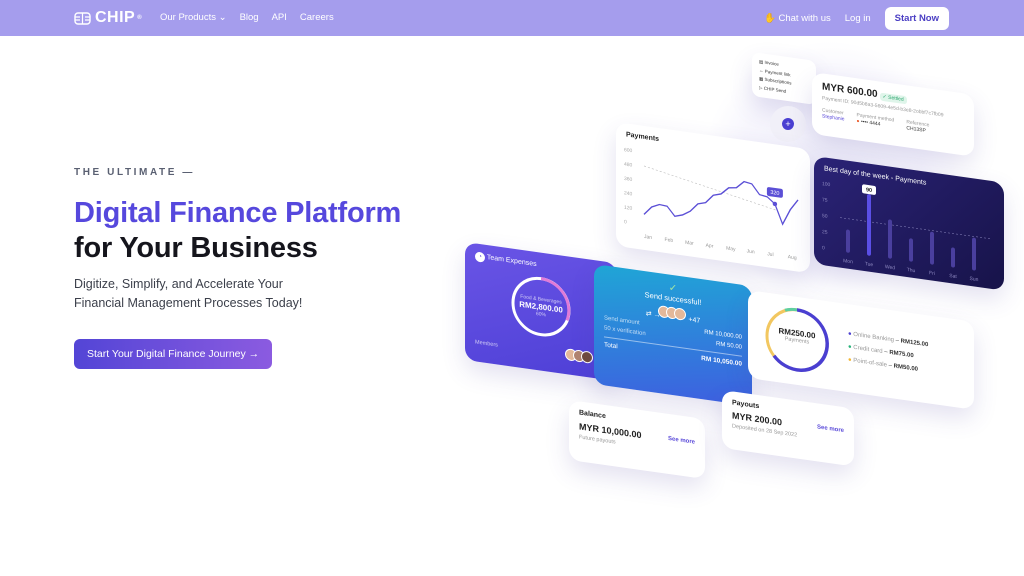 This screenshot has width=1024, height=576. Describe the element at coordinates (916, 18) in the screenshot. I see `start-now-button: Start Now` at that location.